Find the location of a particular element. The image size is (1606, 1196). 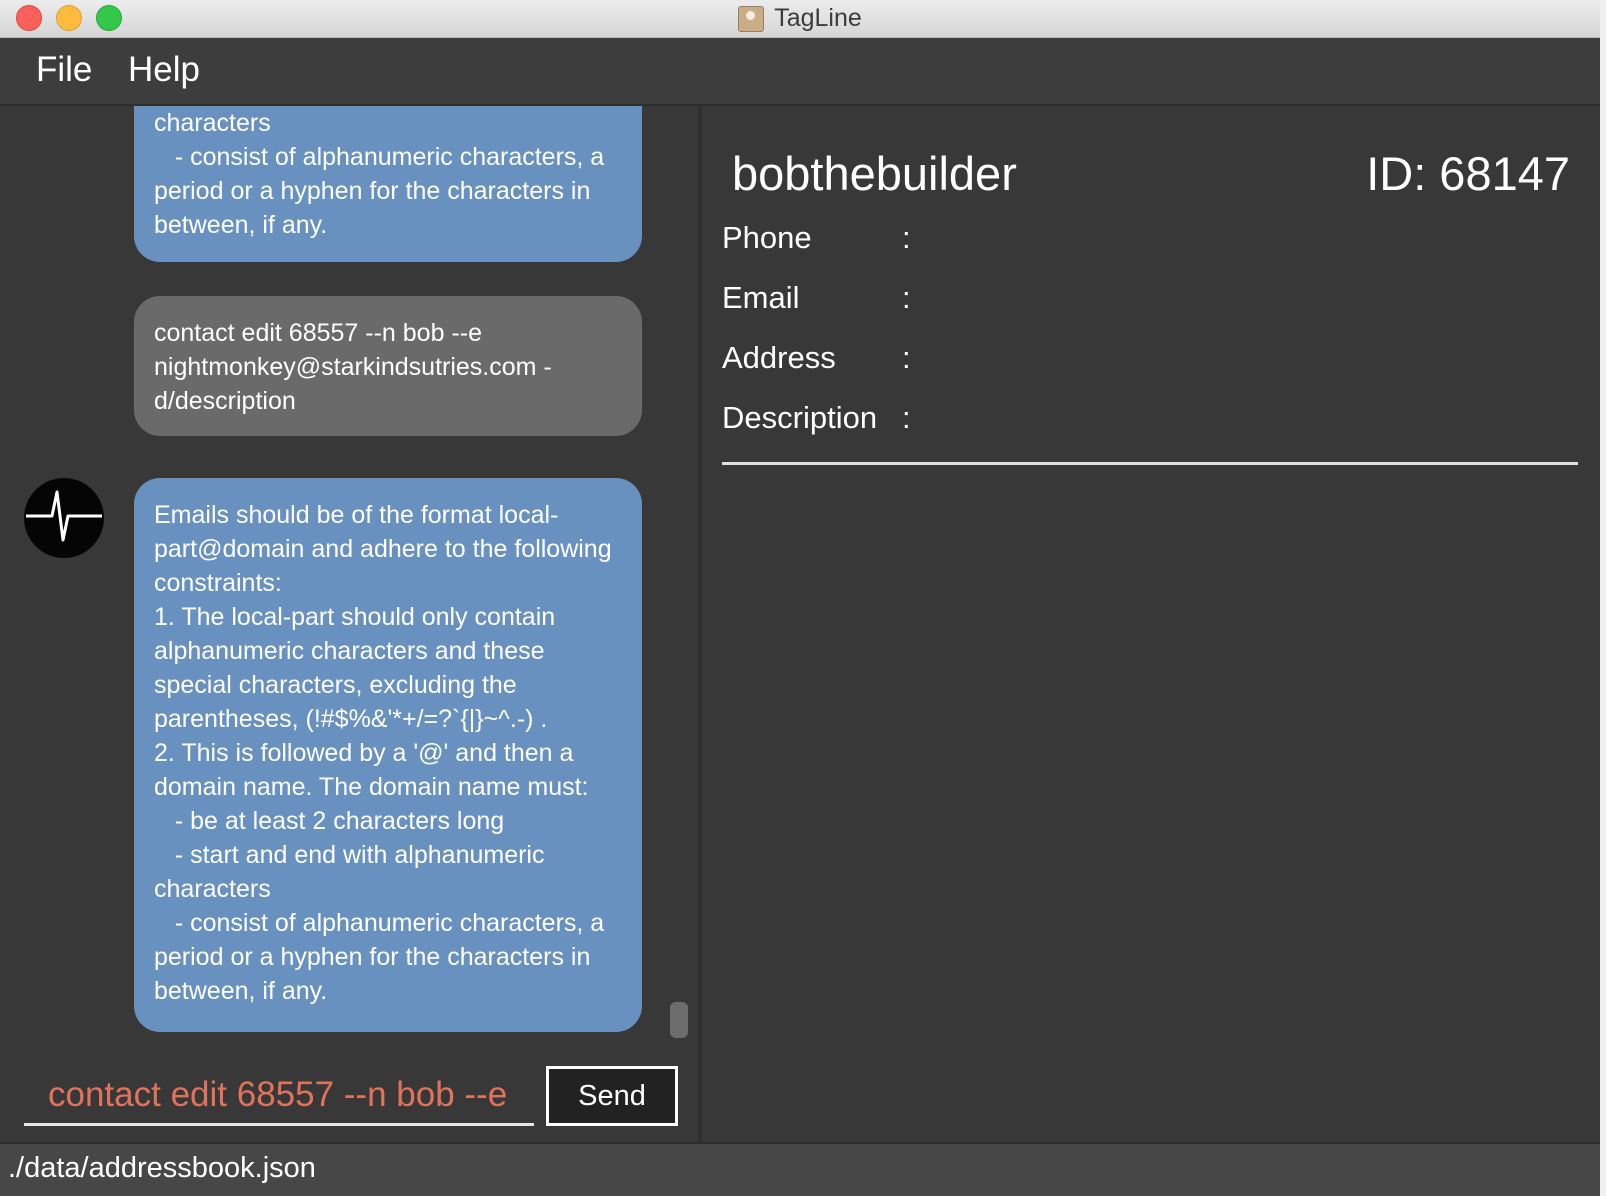

contact-name: bobthebuilder is located at coordinates (874, 173).